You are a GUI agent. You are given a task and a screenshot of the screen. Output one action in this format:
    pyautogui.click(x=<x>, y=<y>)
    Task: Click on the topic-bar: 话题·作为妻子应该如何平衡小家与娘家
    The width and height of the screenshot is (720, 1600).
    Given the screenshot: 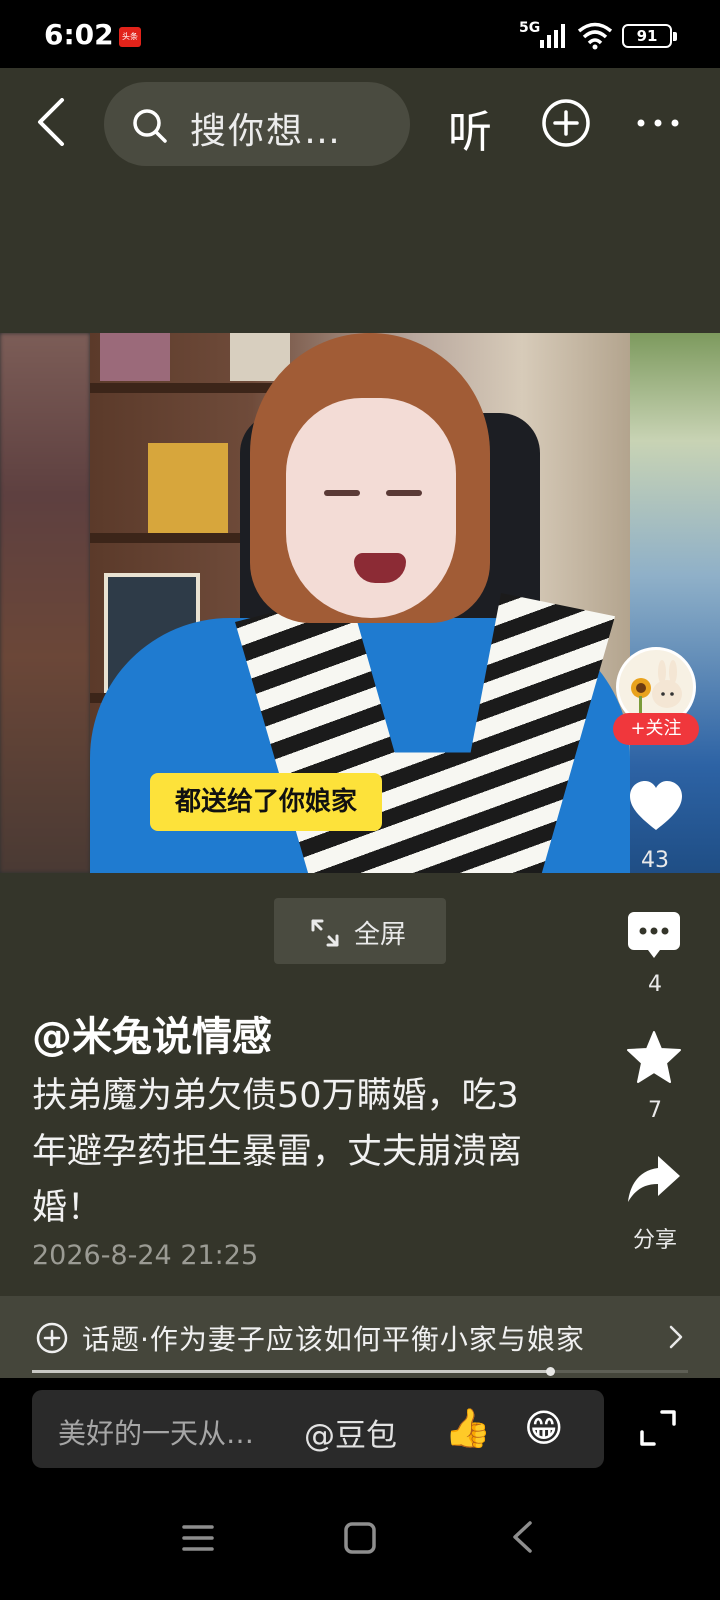 What is the action you would take?
    pyautogui.click(x=360, y=1337)
    